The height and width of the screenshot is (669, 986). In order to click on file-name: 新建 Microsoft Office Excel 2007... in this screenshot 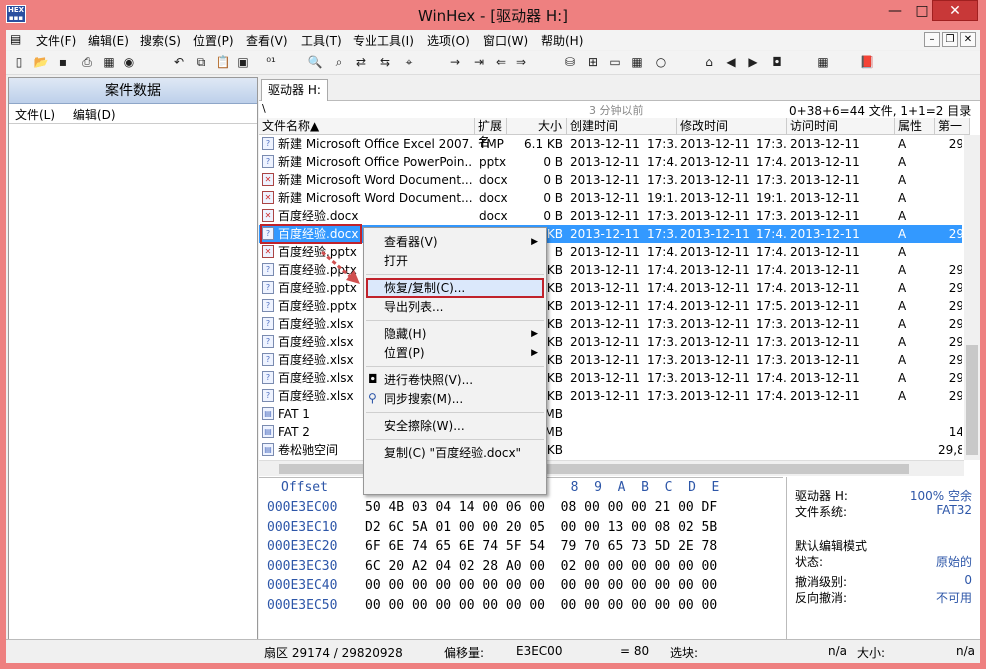, I will do `click(375, 144)`.